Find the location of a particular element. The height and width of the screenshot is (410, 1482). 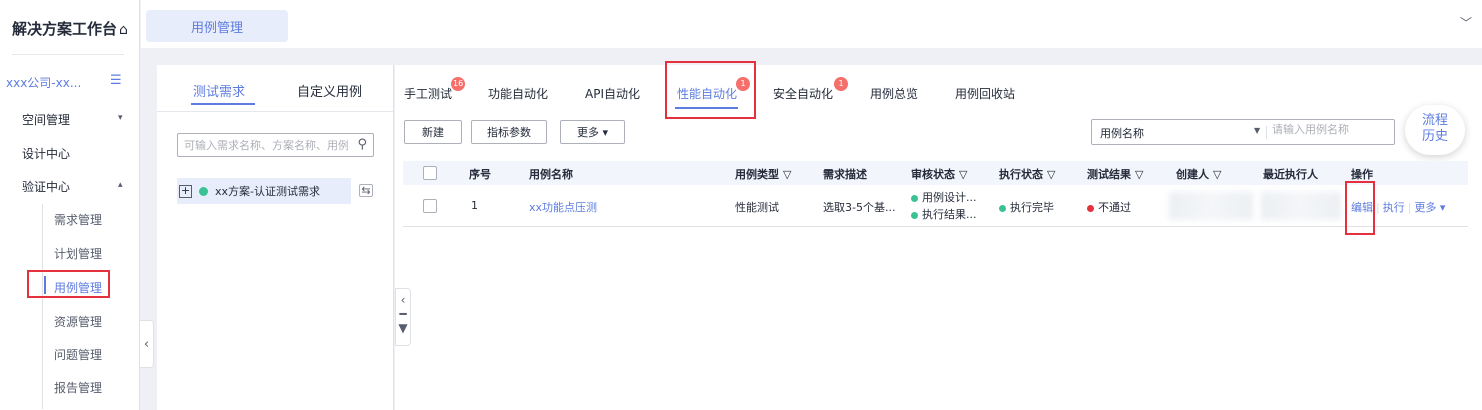

error-icon is located at coordinates (1090, 208).